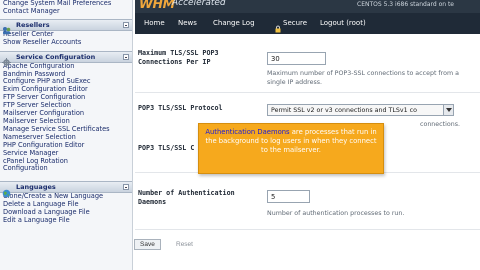 Image resolution: width=480 pixels, height=270 pixels. I want to click on pop3-tls-protocol-help: connections., so click(440, 124).